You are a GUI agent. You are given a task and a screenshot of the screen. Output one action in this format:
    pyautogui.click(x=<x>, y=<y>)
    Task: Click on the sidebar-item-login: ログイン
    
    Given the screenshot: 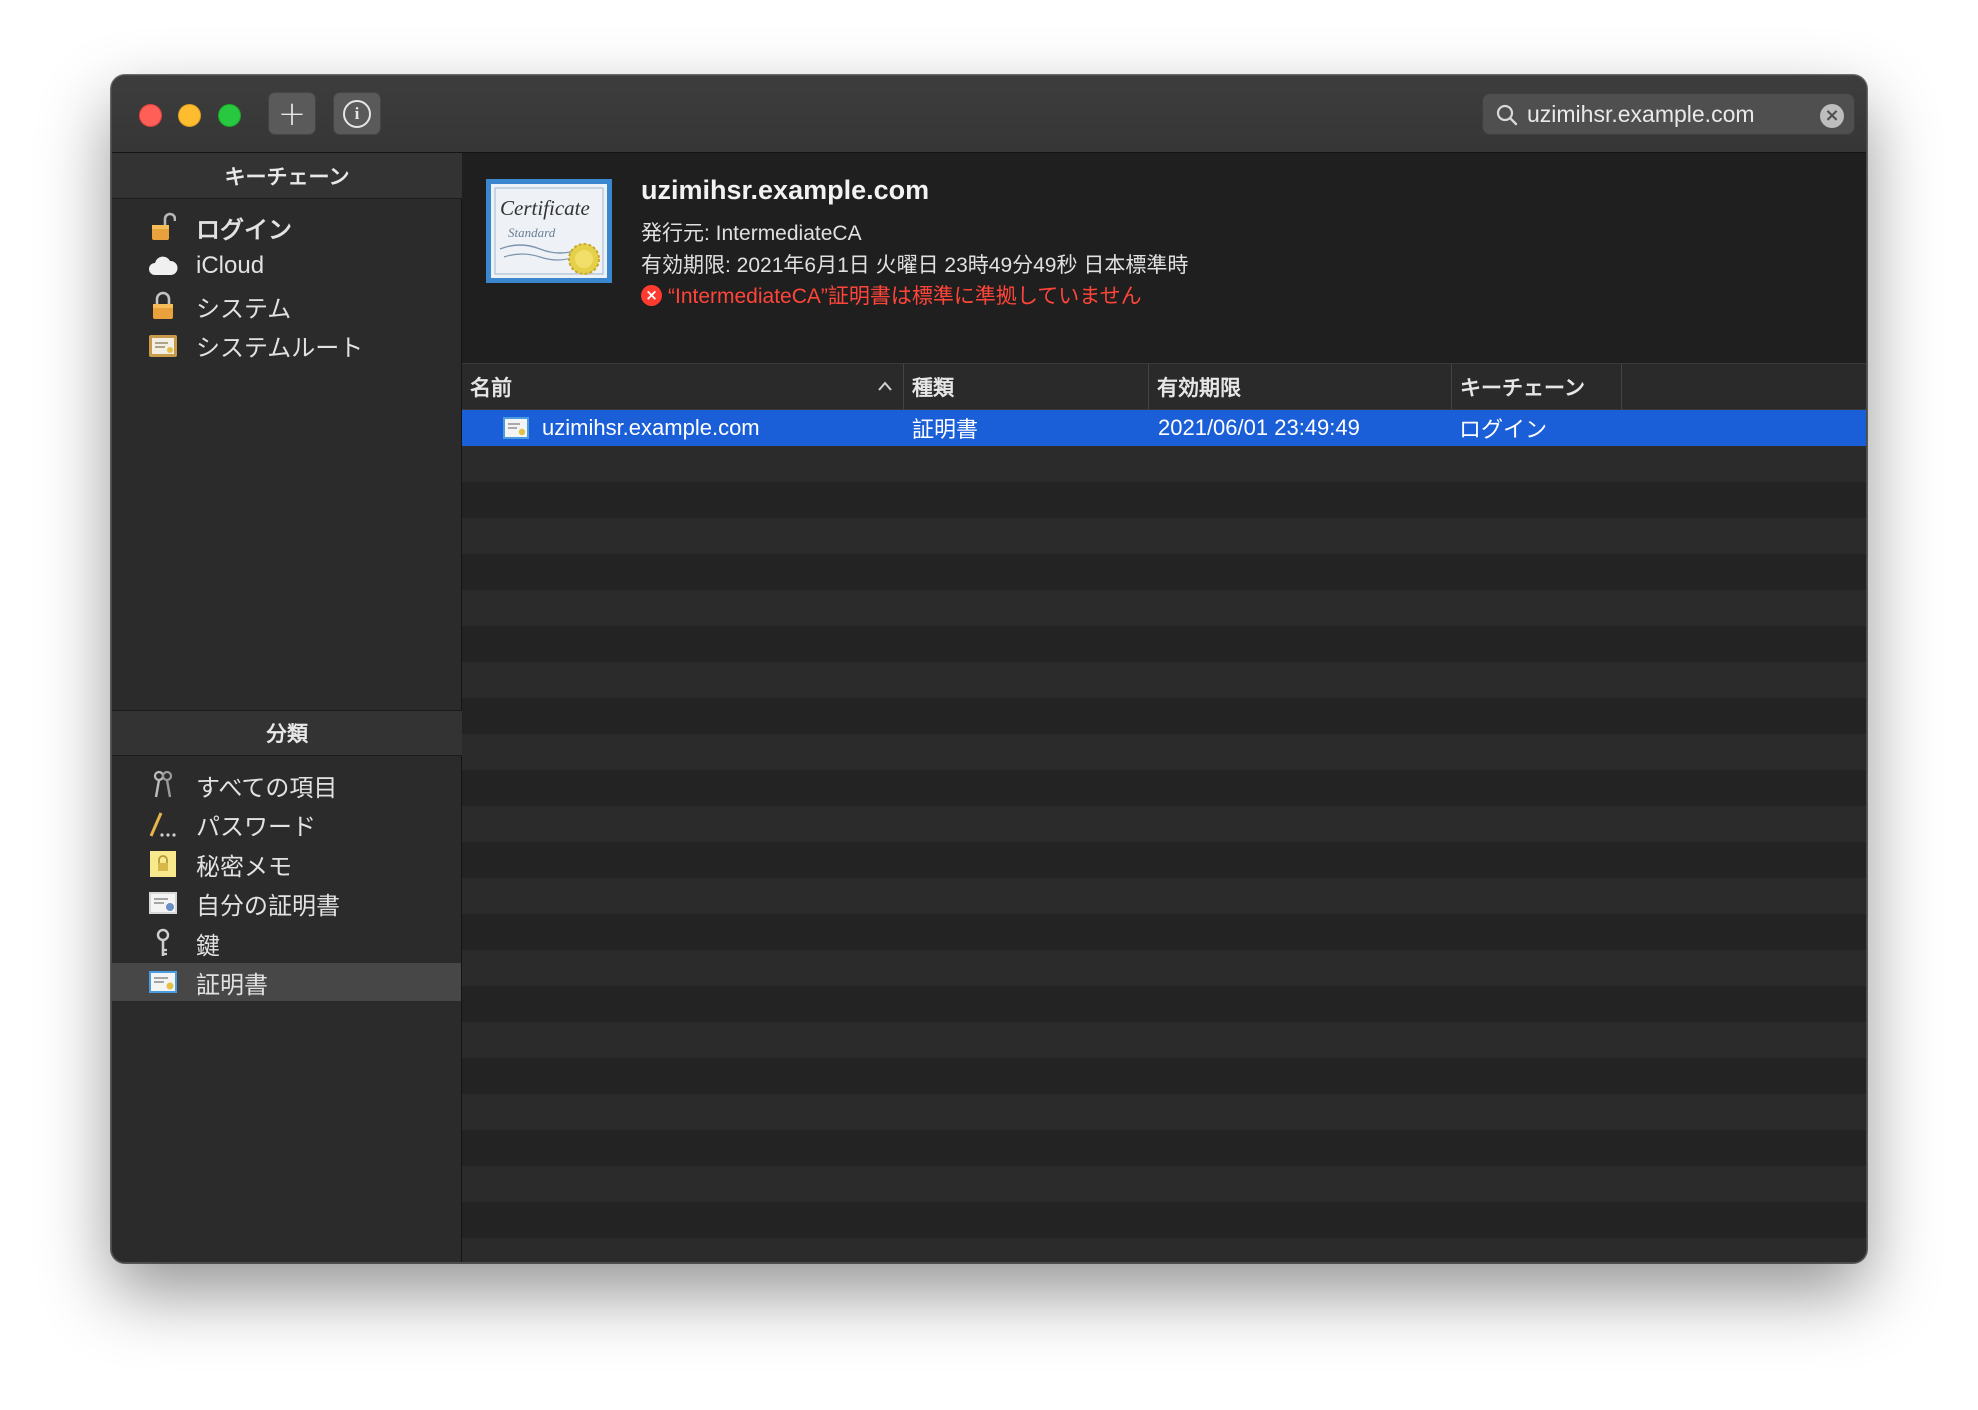 What is the action you would take?
    pyautogui.click(x=286, y=227)
    